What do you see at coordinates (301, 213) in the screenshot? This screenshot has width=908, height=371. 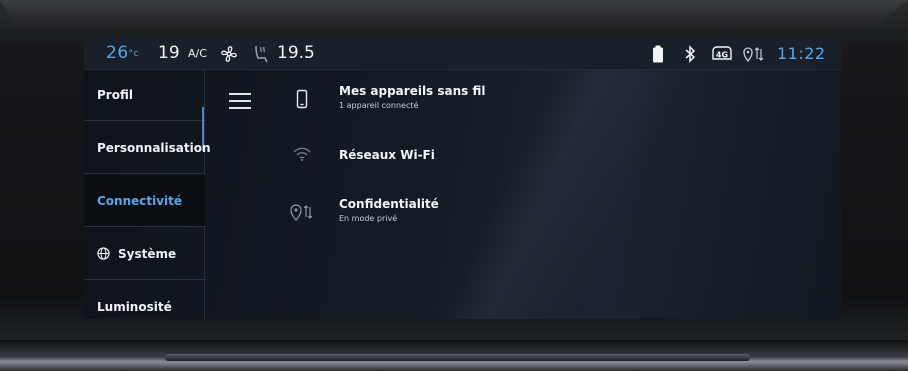 I see `privacy-location-icon` at bounding box center [301, 213].